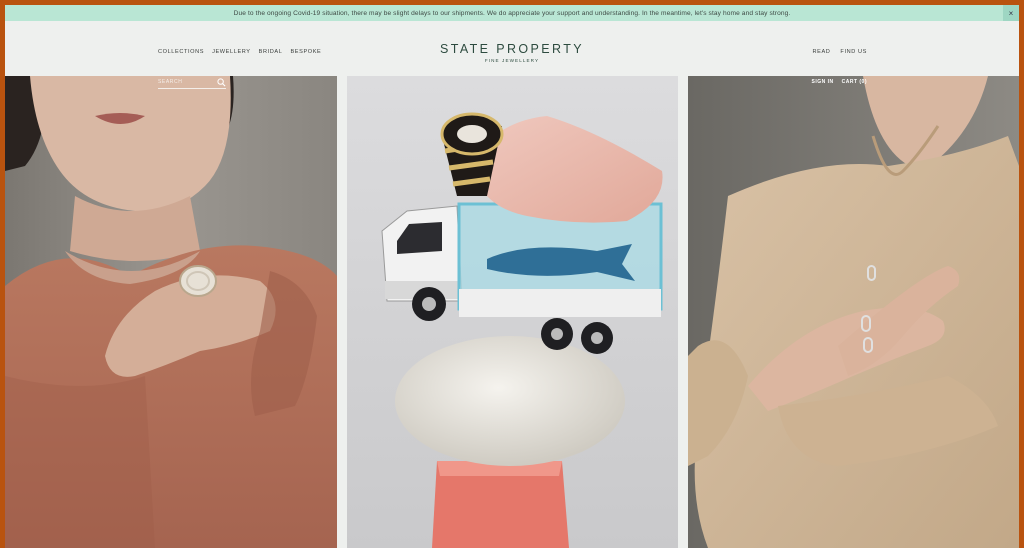 This screenshot has height=548, width=1024. What do you see at coordinates (822, 82) in the screenshot?
I see `sign-in-link: SIGN IN` at bounding box center [822, 82].